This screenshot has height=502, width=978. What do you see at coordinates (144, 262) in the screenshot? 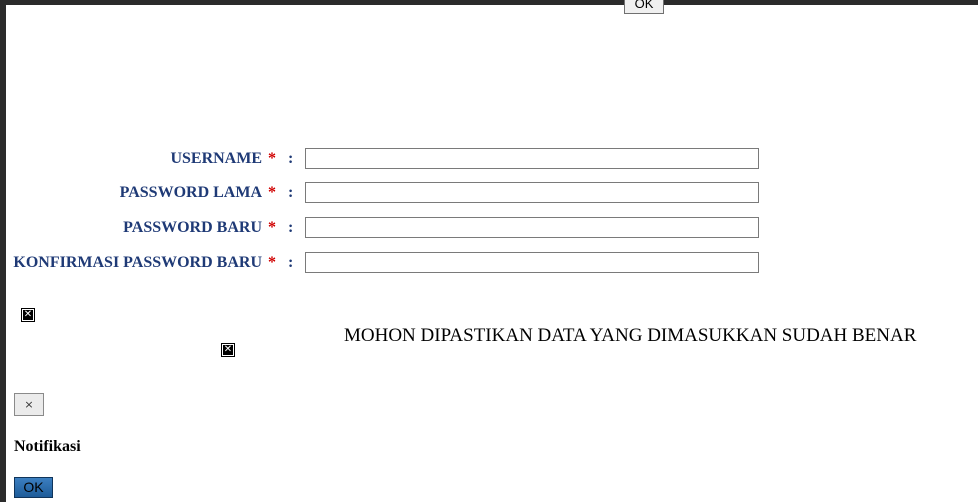
I see `confirm-password-label: KONFIRMASI PASSWORD BARU *` at bounding box center [144, 262].